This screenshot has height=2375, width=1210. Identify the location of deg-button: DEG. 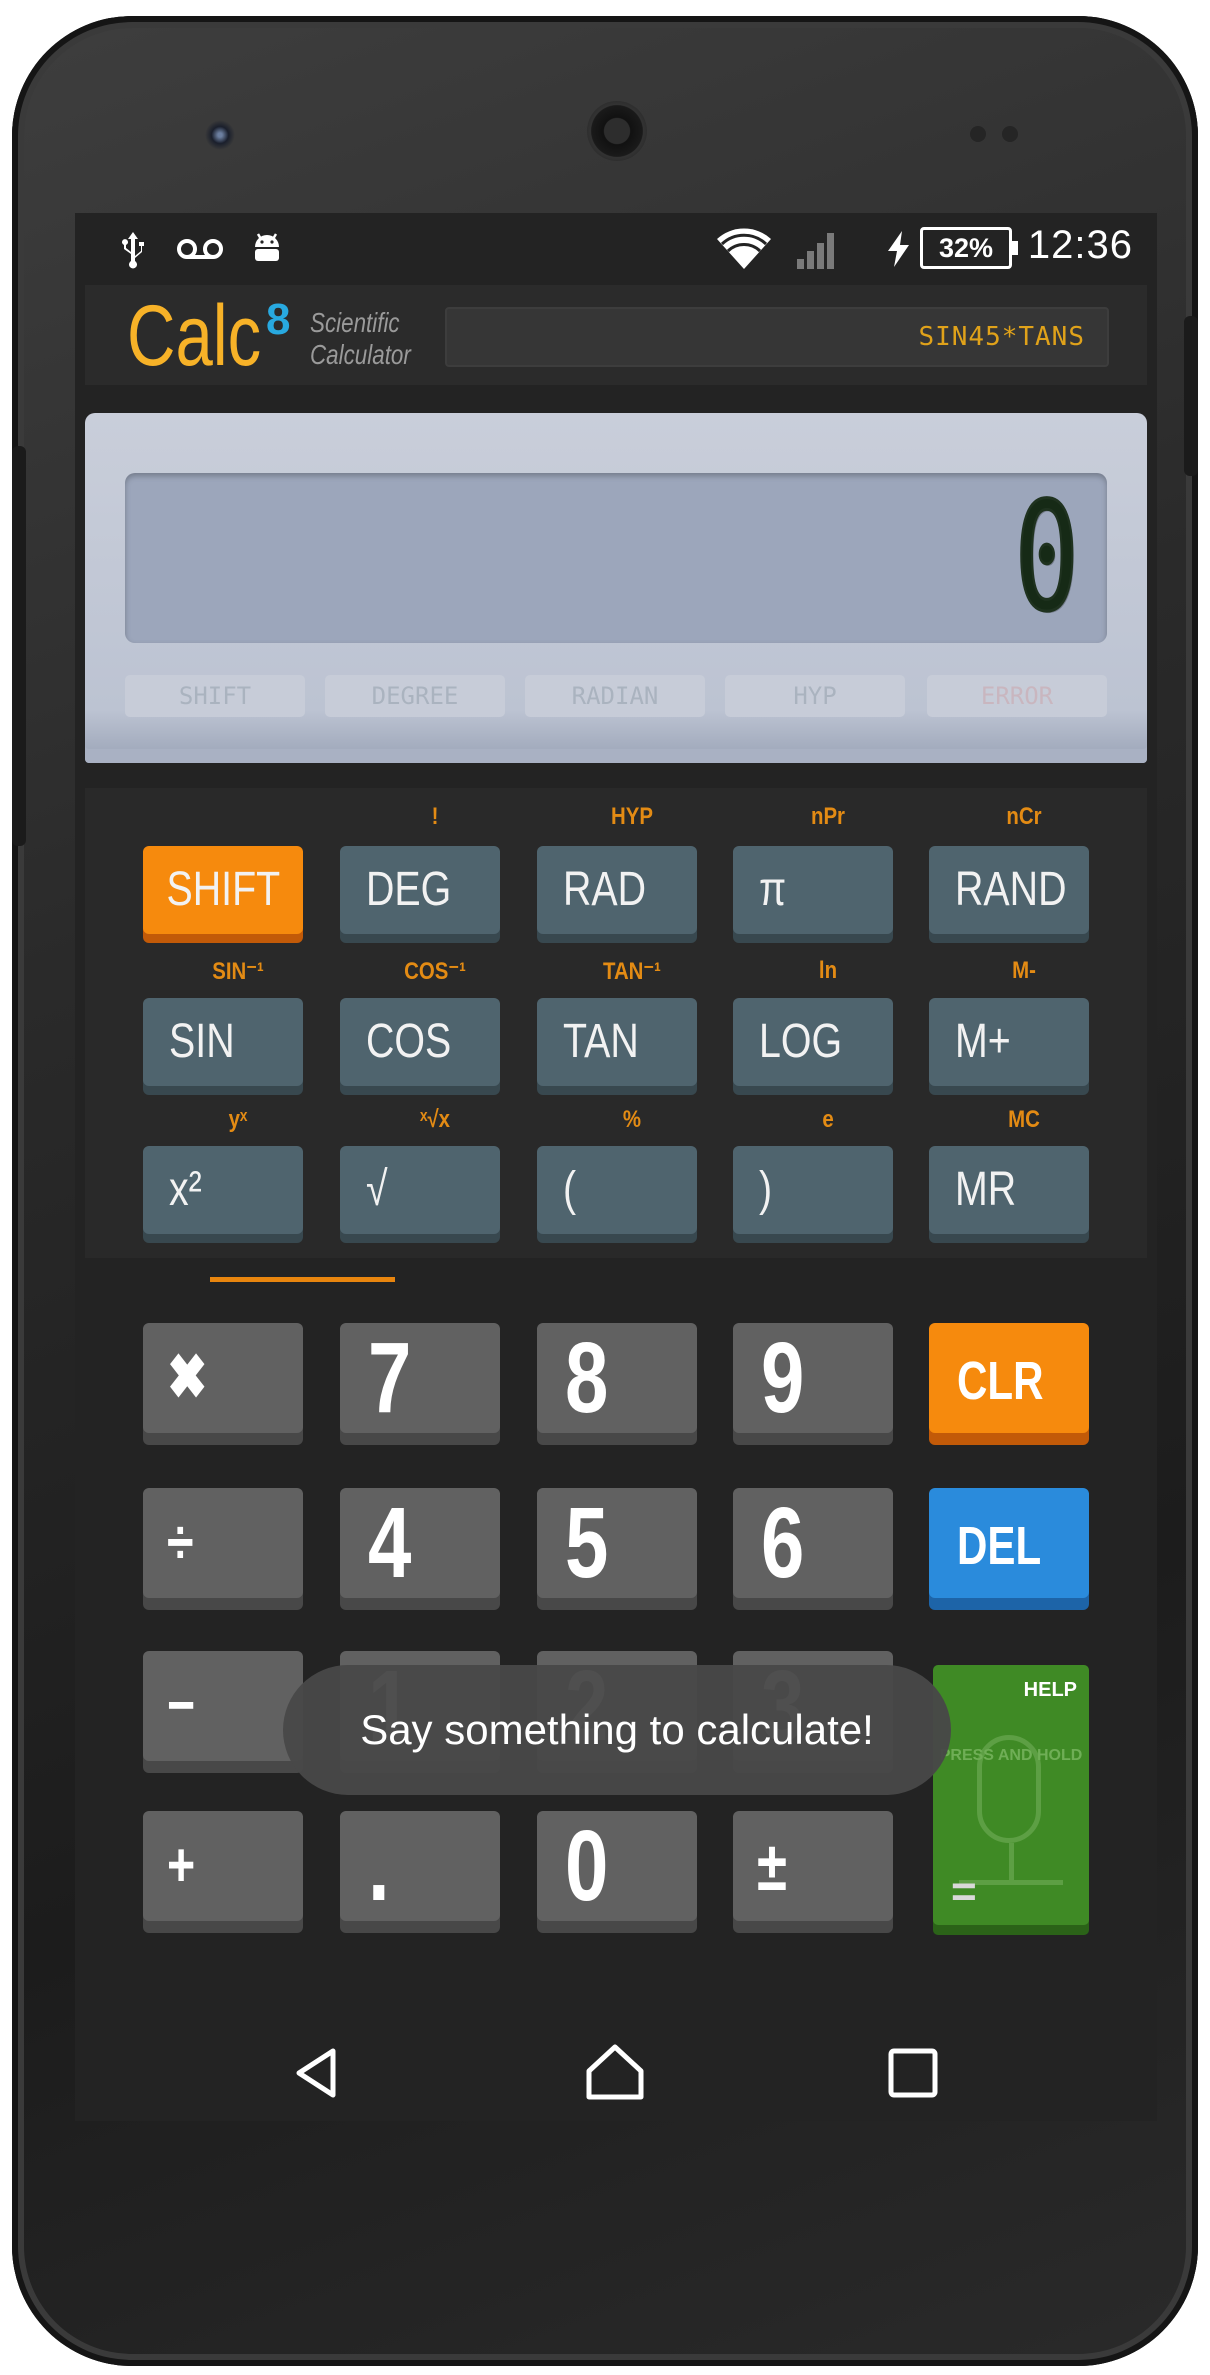
(420, 890).